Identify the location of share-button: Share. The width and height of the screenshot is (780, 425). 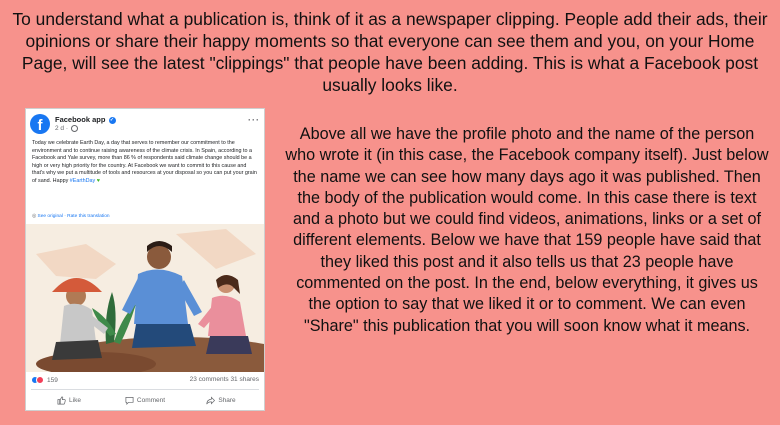
(221, 400).